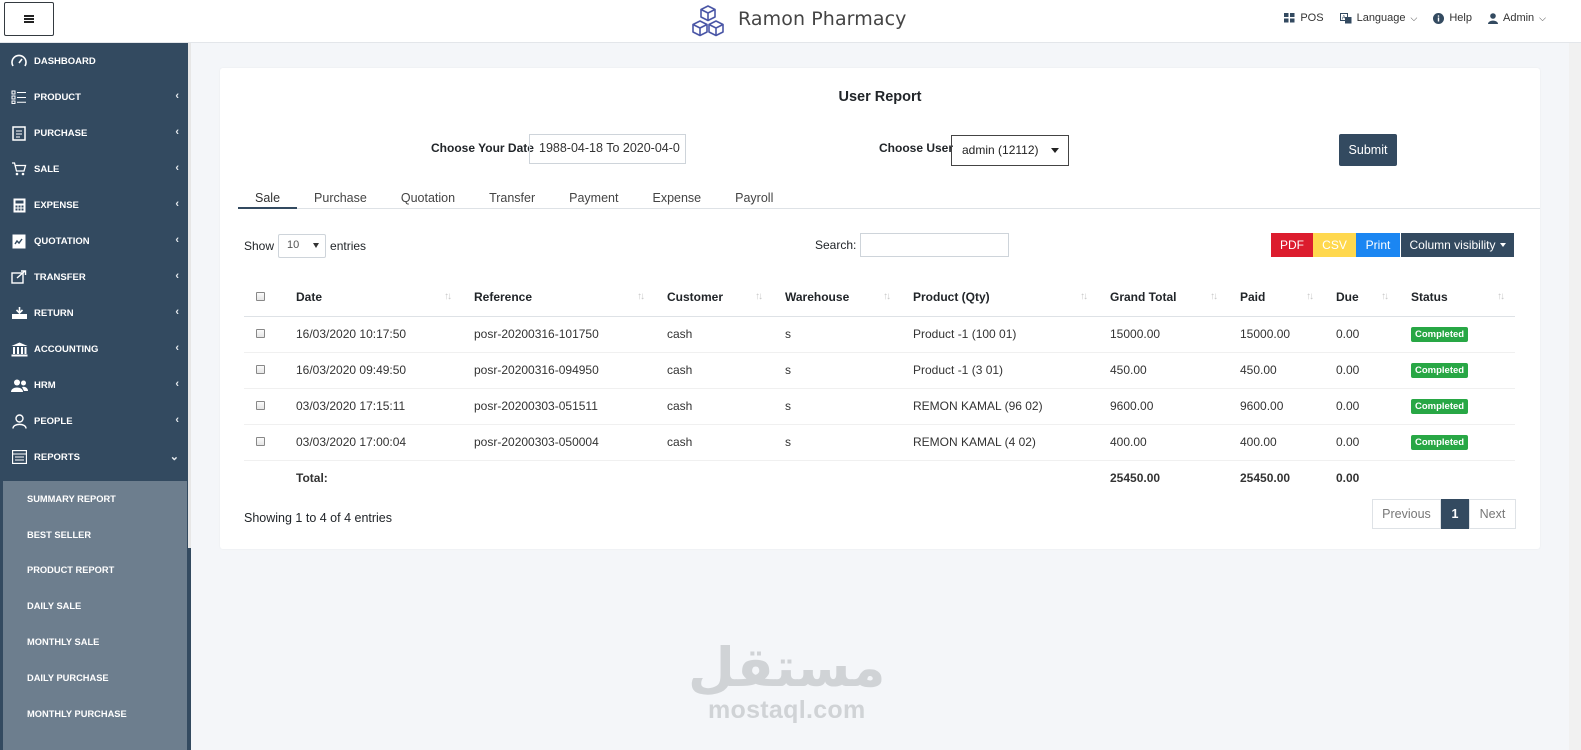 The image size is (1581, 750). I want to click on cell-grand-total: 9600.00, so click(1163, 406).